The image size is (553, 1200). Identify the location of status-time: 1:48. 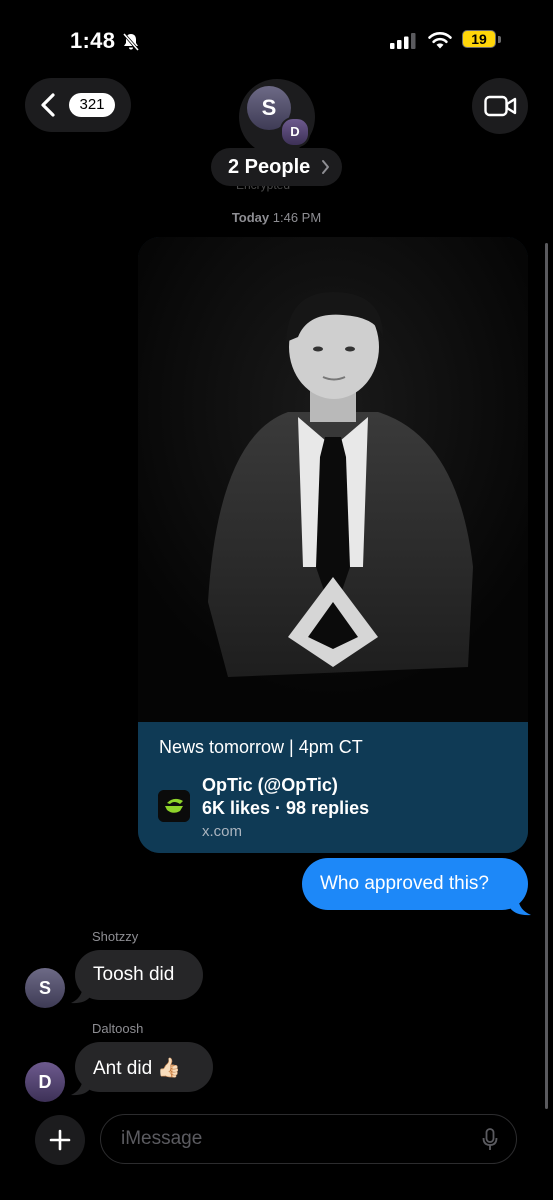
(93, 40).